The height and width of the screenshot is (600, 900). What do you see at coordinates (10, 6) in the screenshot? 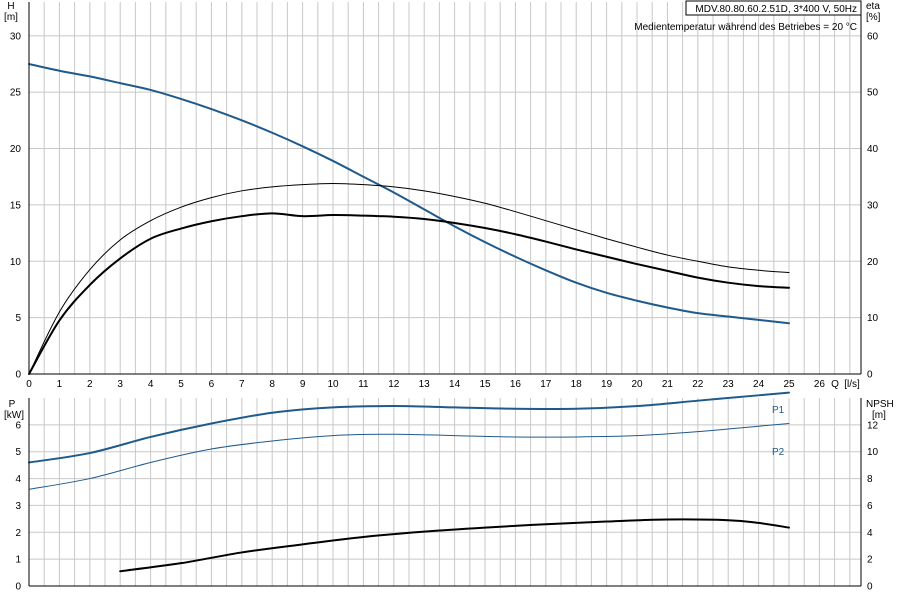
I see `top-left-axis-label: H` at bounding box center [10, 6].